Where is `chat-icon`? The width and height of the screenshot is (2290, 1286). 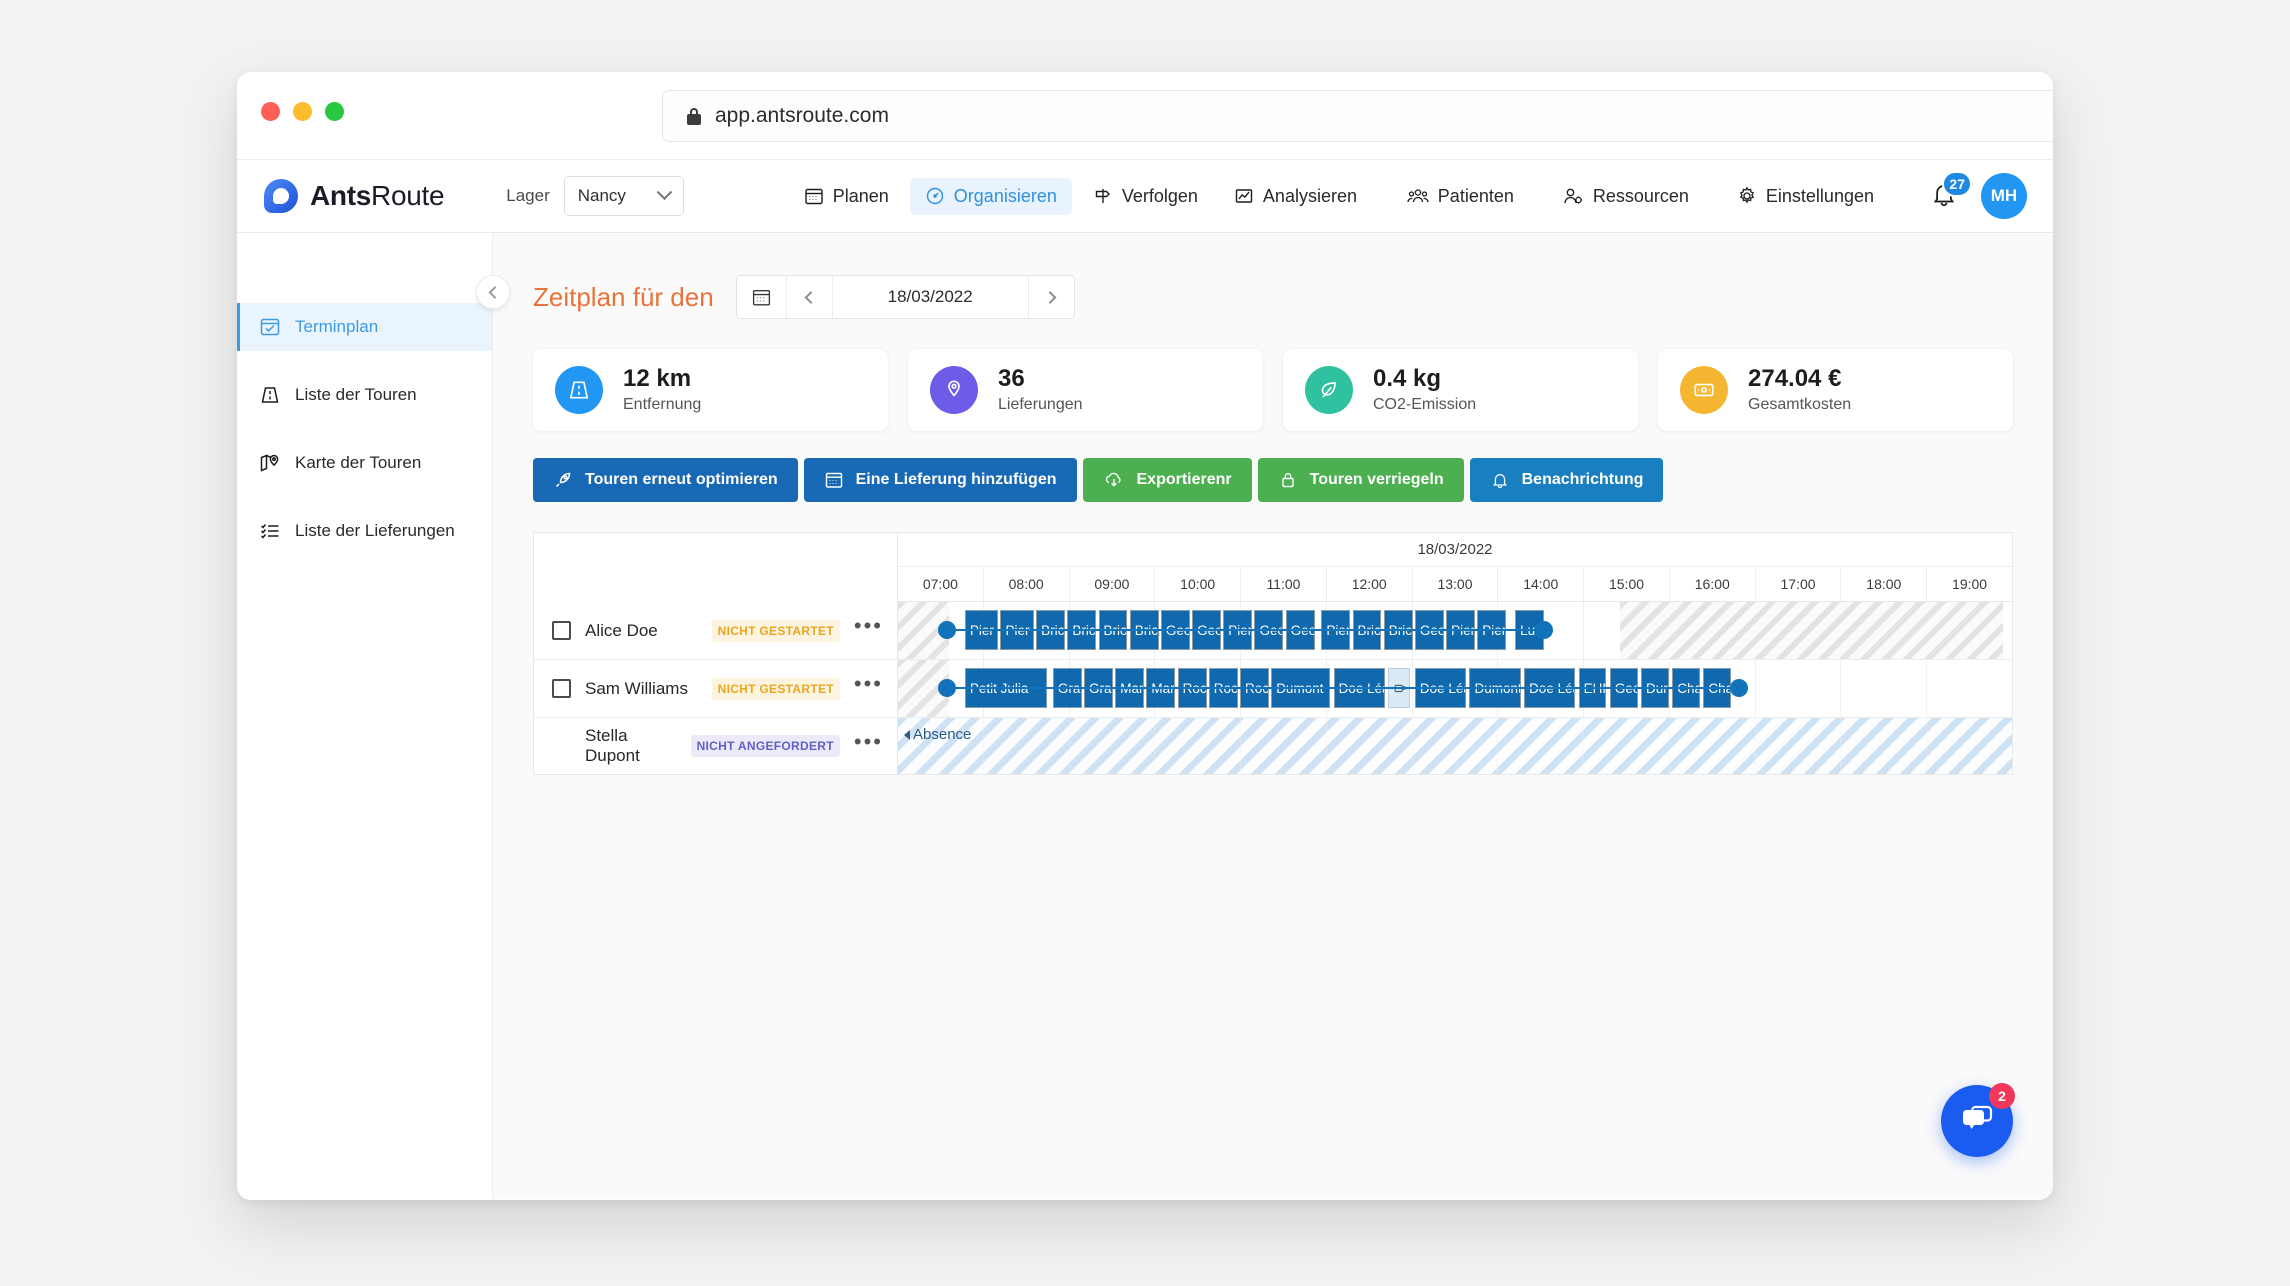 chat-icon is located at coordinates (1978, 1117).